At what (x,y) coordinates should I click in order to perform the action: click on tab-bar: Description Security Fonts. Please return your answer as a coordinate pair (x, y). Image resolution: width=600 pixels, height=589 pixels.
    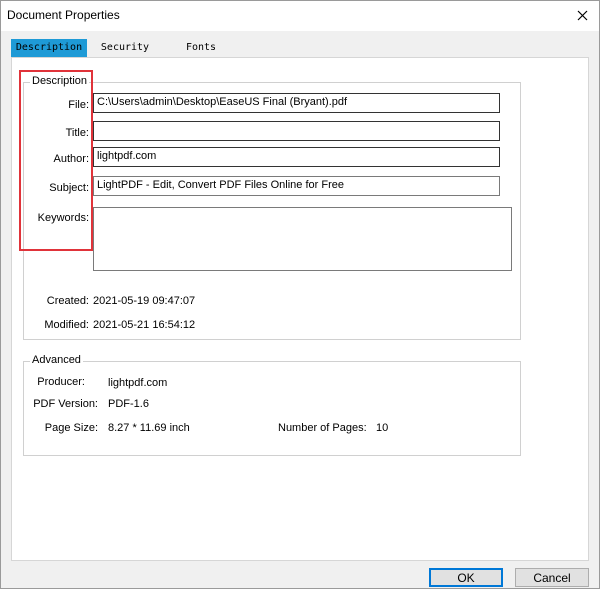
    Looking at the image, I should click on (300, 48).